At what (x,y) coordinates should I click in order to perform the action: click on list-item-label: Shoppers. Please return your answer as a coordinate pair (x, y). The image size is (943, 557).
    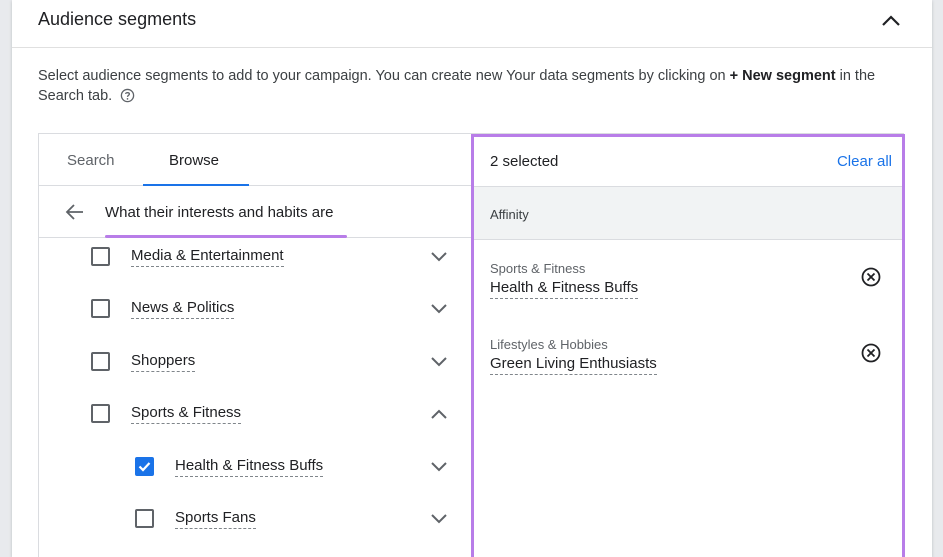
    Looking at the image, I should click on (163, 362).